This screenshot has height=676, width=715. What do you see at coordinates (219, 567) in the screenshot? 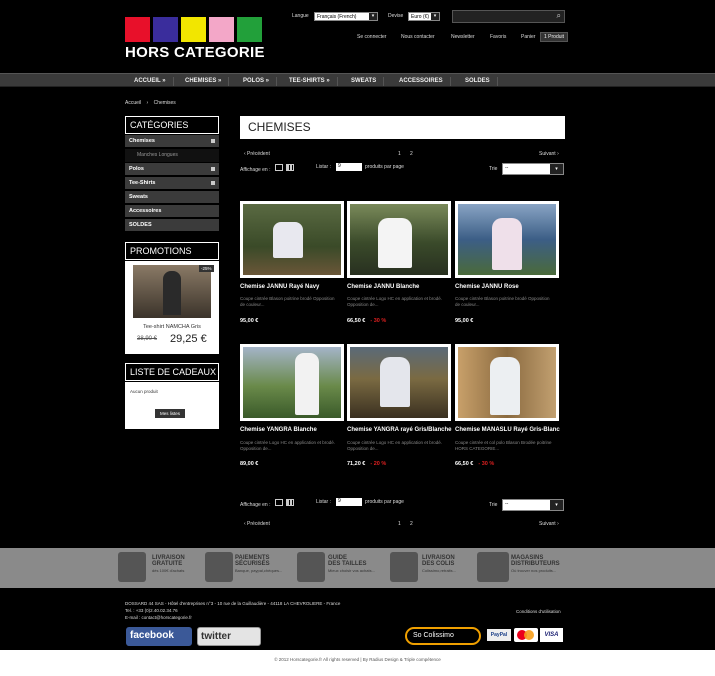
I see `lock-icon` at bounding box center [219, 567].